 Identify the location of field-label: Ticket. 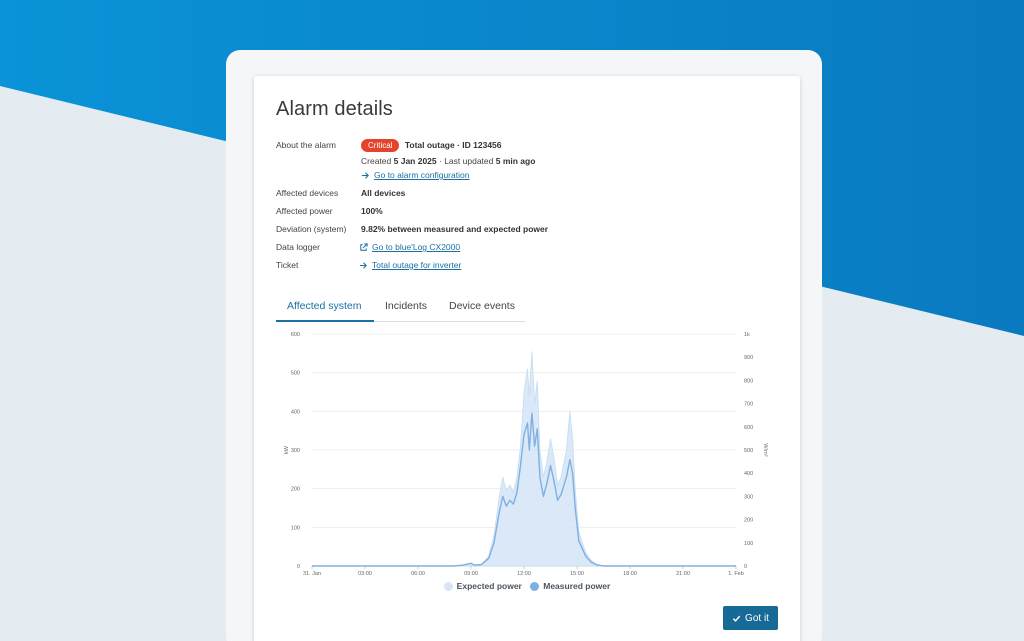
(287, 265).